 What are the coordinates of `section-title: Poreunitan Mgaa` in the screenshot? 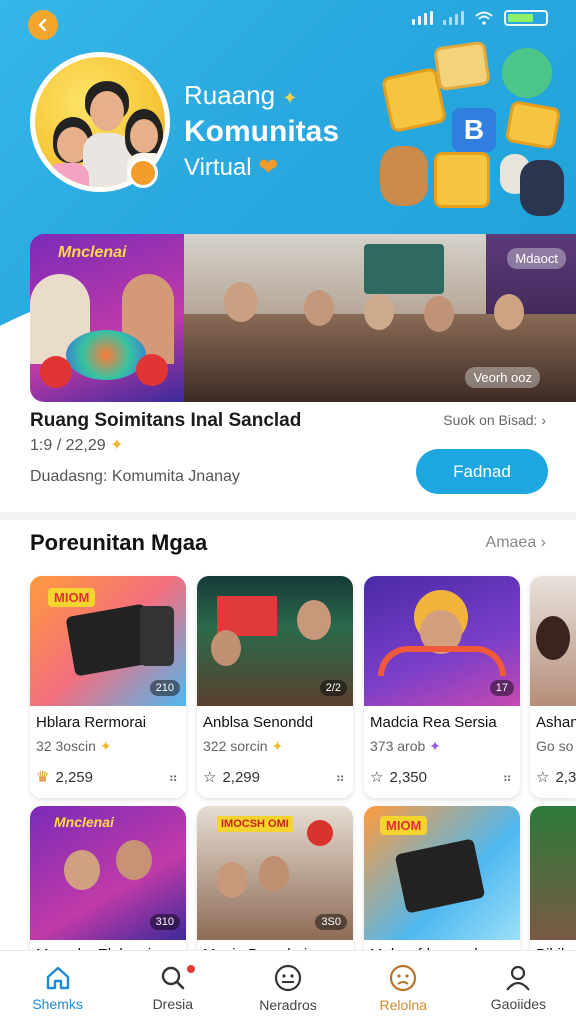 It's located at (119, 542).